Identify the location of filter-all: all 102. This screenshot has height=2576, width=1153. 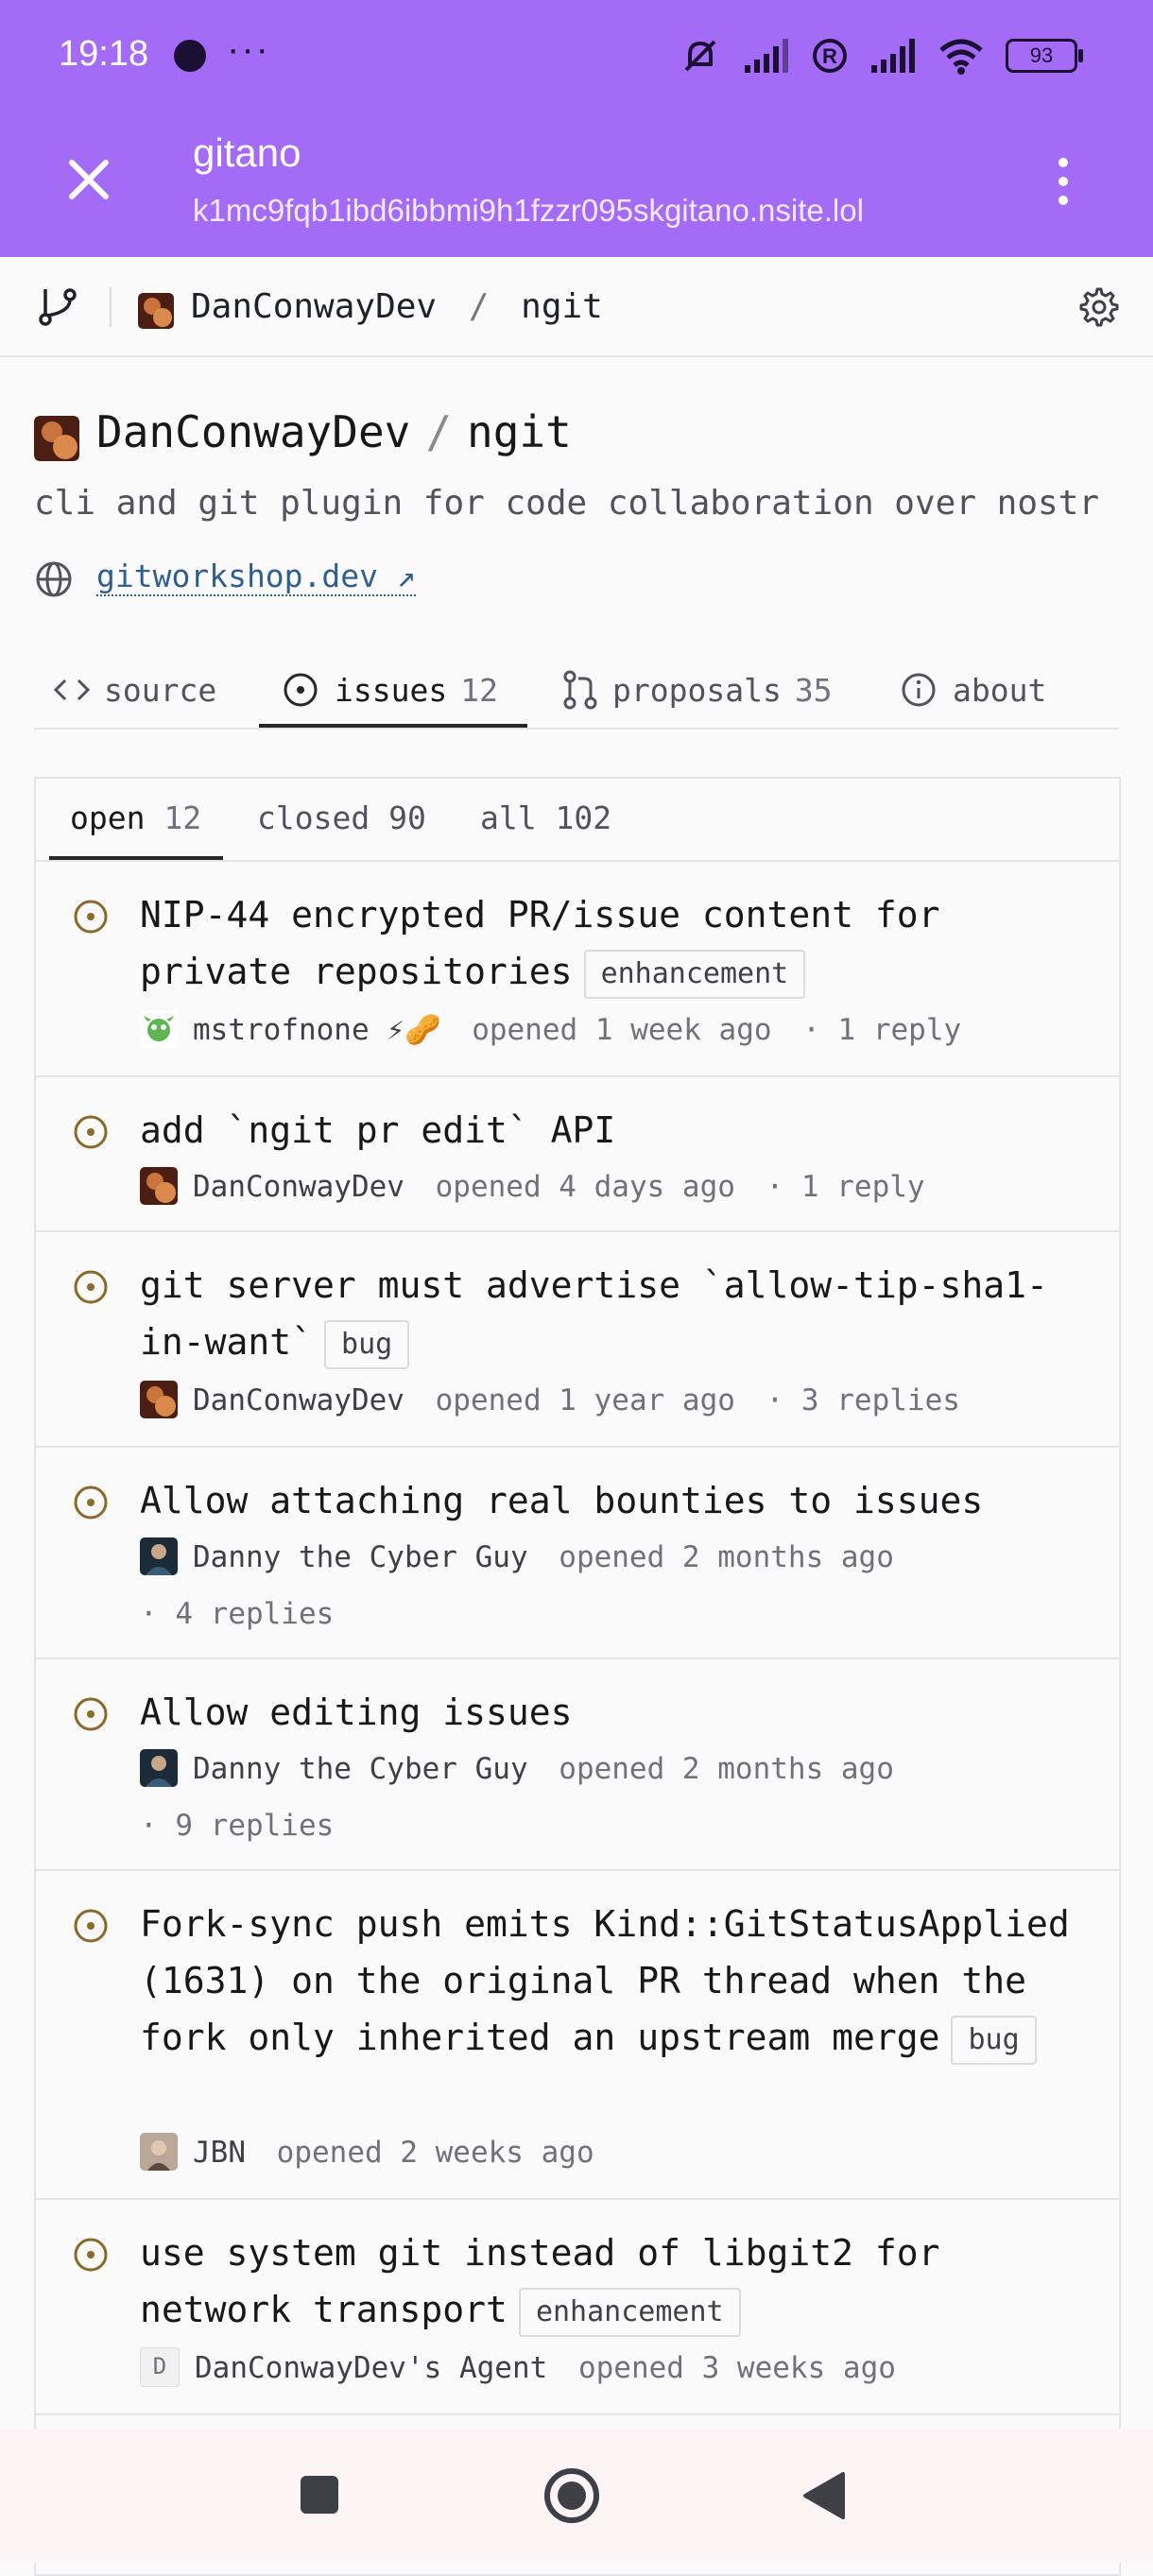
(545, 817).